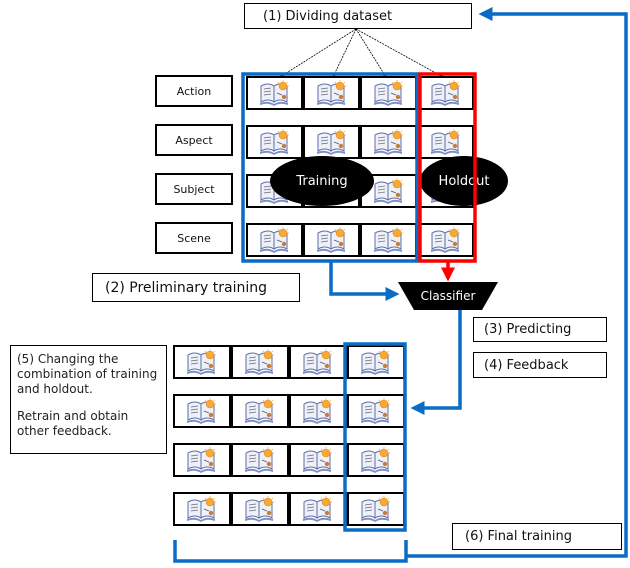 This screenshot has width=630, height=568. I want to click on holdout-label: Holdout, so click(464, 181).